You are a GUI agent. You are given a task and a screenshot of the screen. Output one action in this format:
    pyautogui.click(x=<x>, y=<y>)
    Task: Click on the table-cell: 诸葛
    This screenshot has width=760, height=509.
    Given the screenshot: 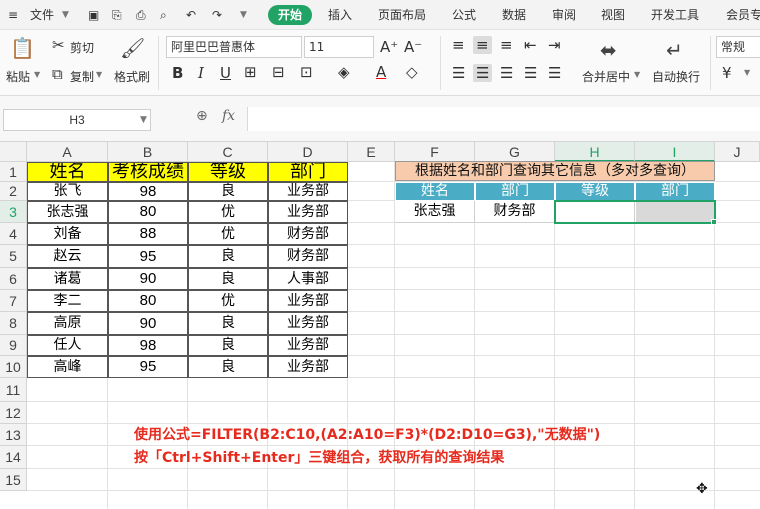 What is the action you would take?
    pyautogui.click(x=67, y=279)
    